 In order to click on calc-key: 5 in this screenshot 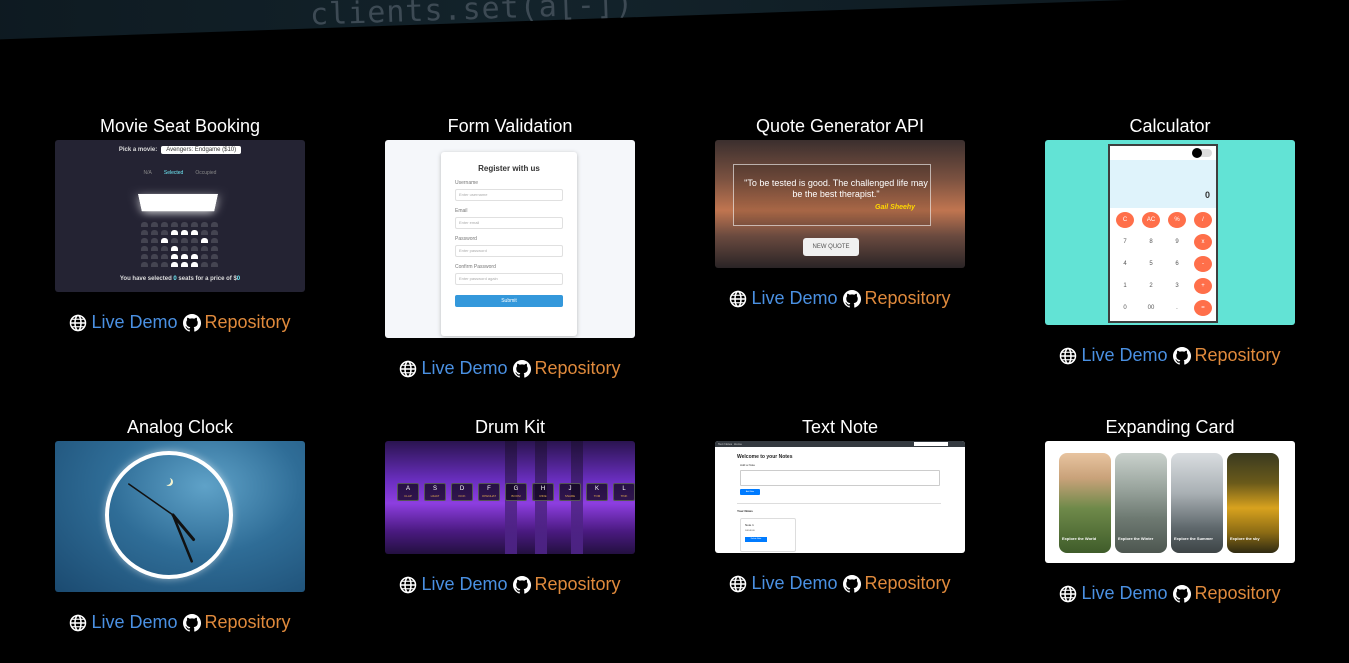, I will do `click(1151, 264)`.